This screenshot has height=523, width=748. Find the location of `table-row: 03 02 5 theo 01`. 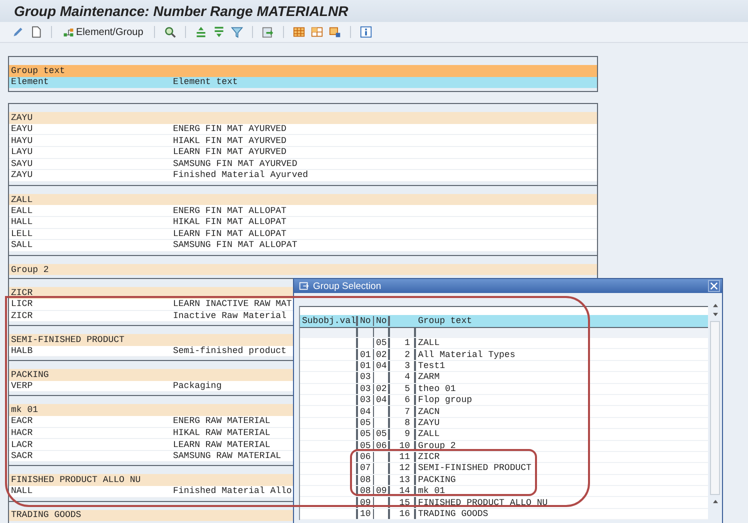

table-row: 03 02 5 theo 01 is located at coordinates (504, 389).